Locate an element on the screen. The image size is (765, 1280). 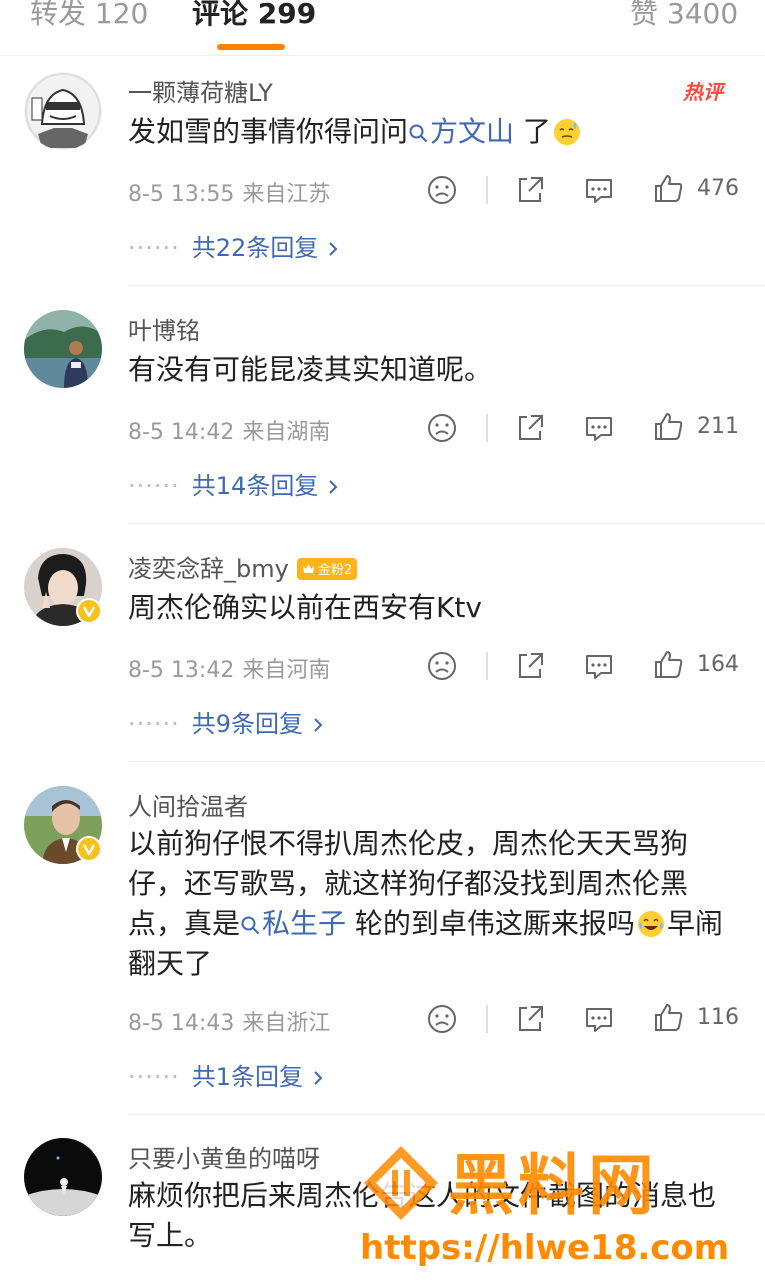
like-count: 476 is located at coordinates (718, 188).